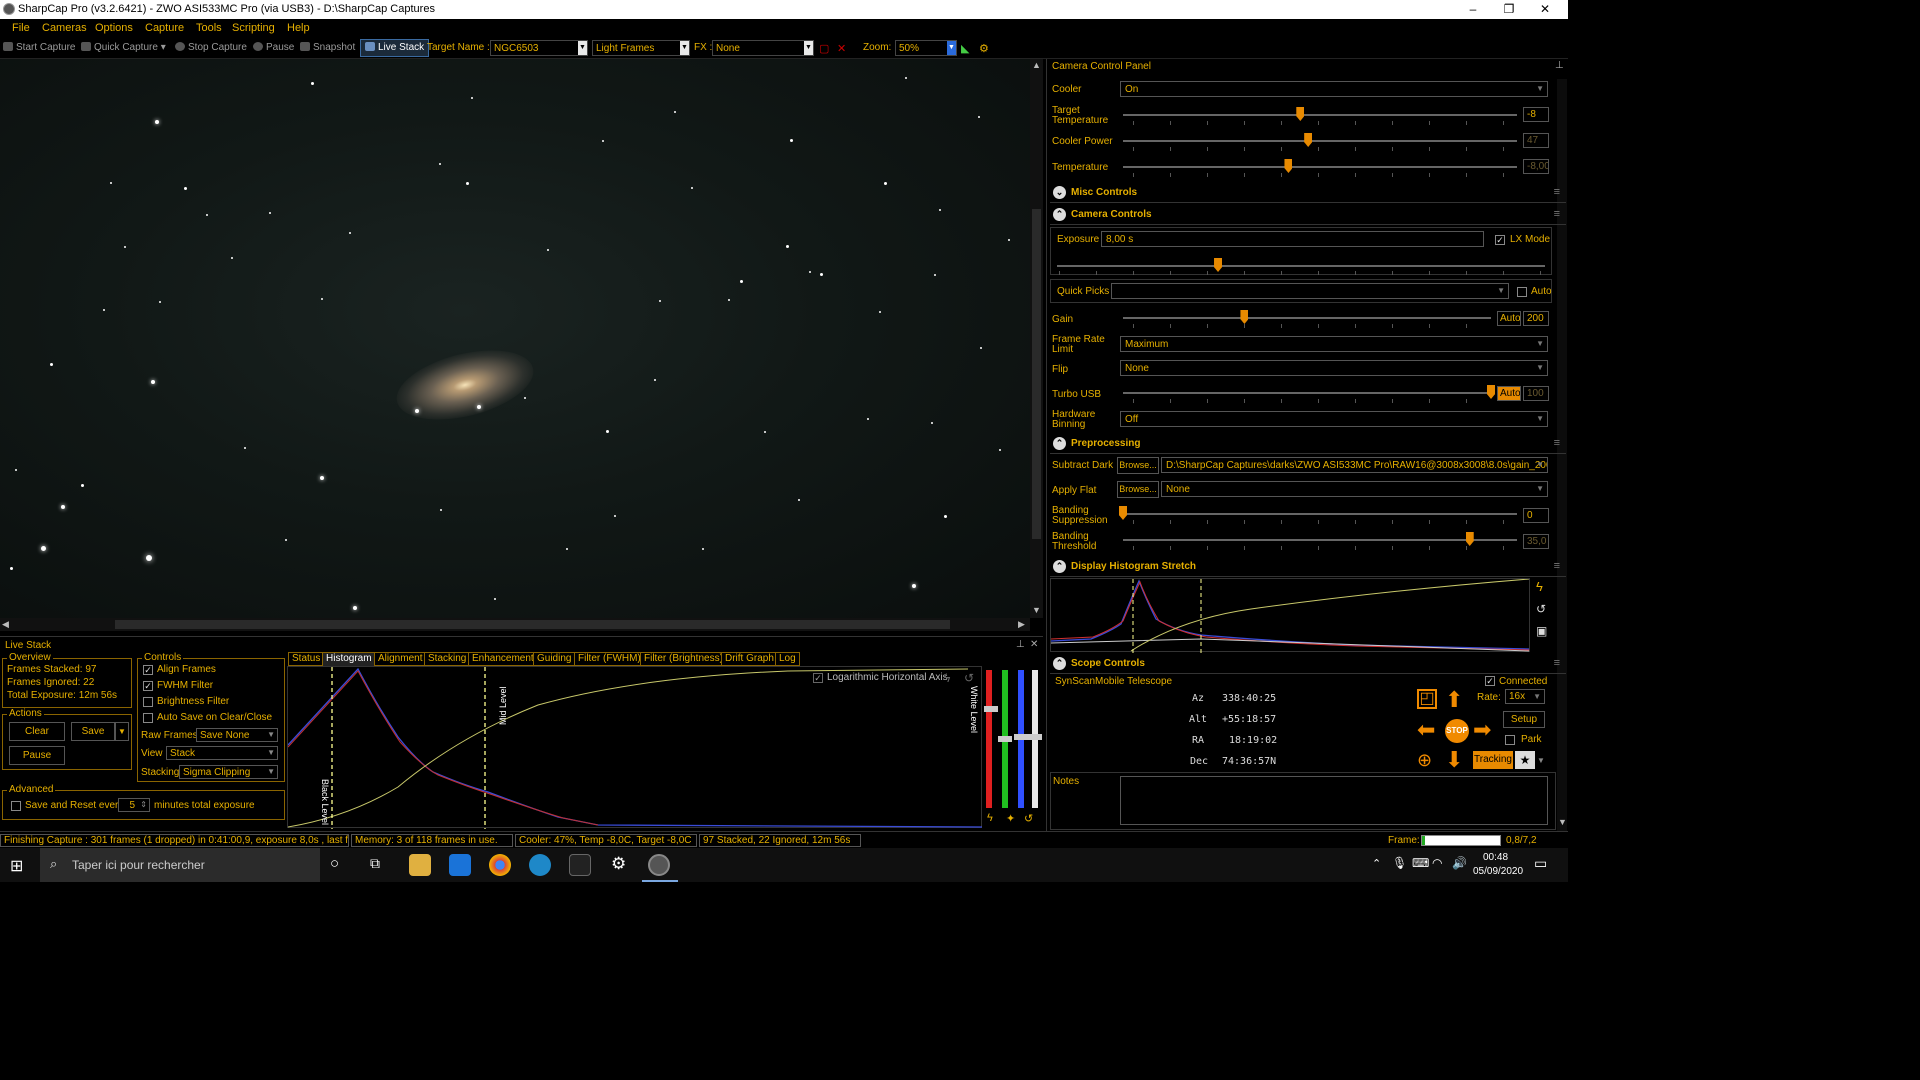 This screenshot has height=1080, width=1920. I want to click on microphone-icon: 🎙, so click(1399, 863).